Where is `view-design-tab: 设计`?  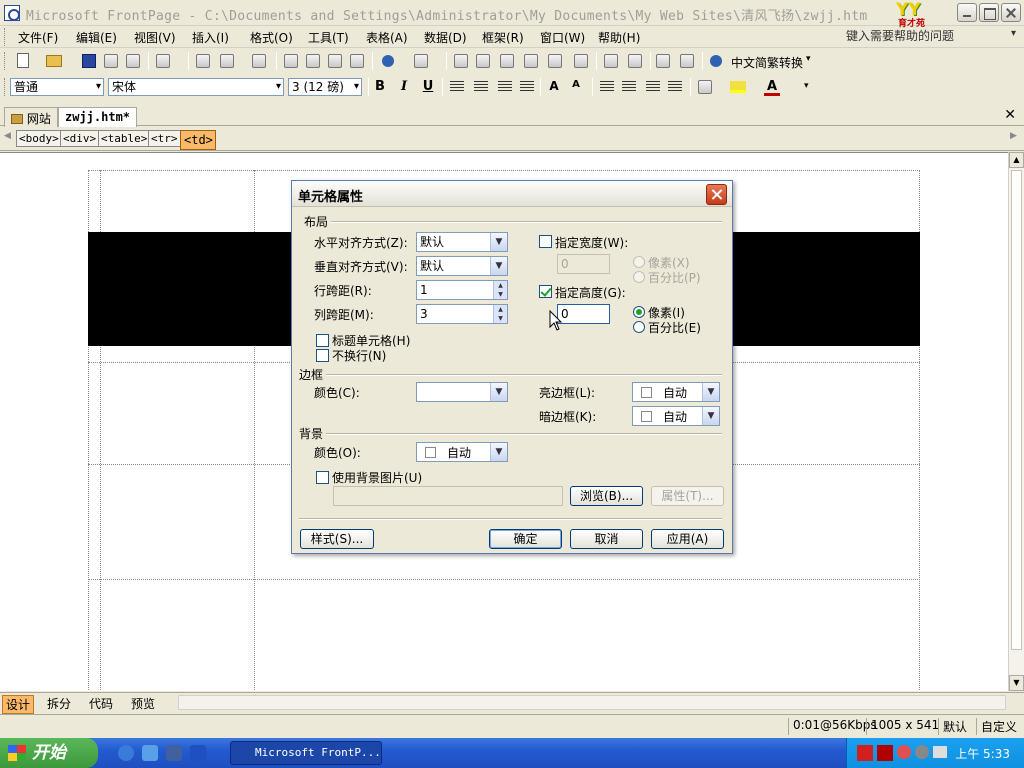
view-design-tab: 设计 is located at coordinates (18, 704).